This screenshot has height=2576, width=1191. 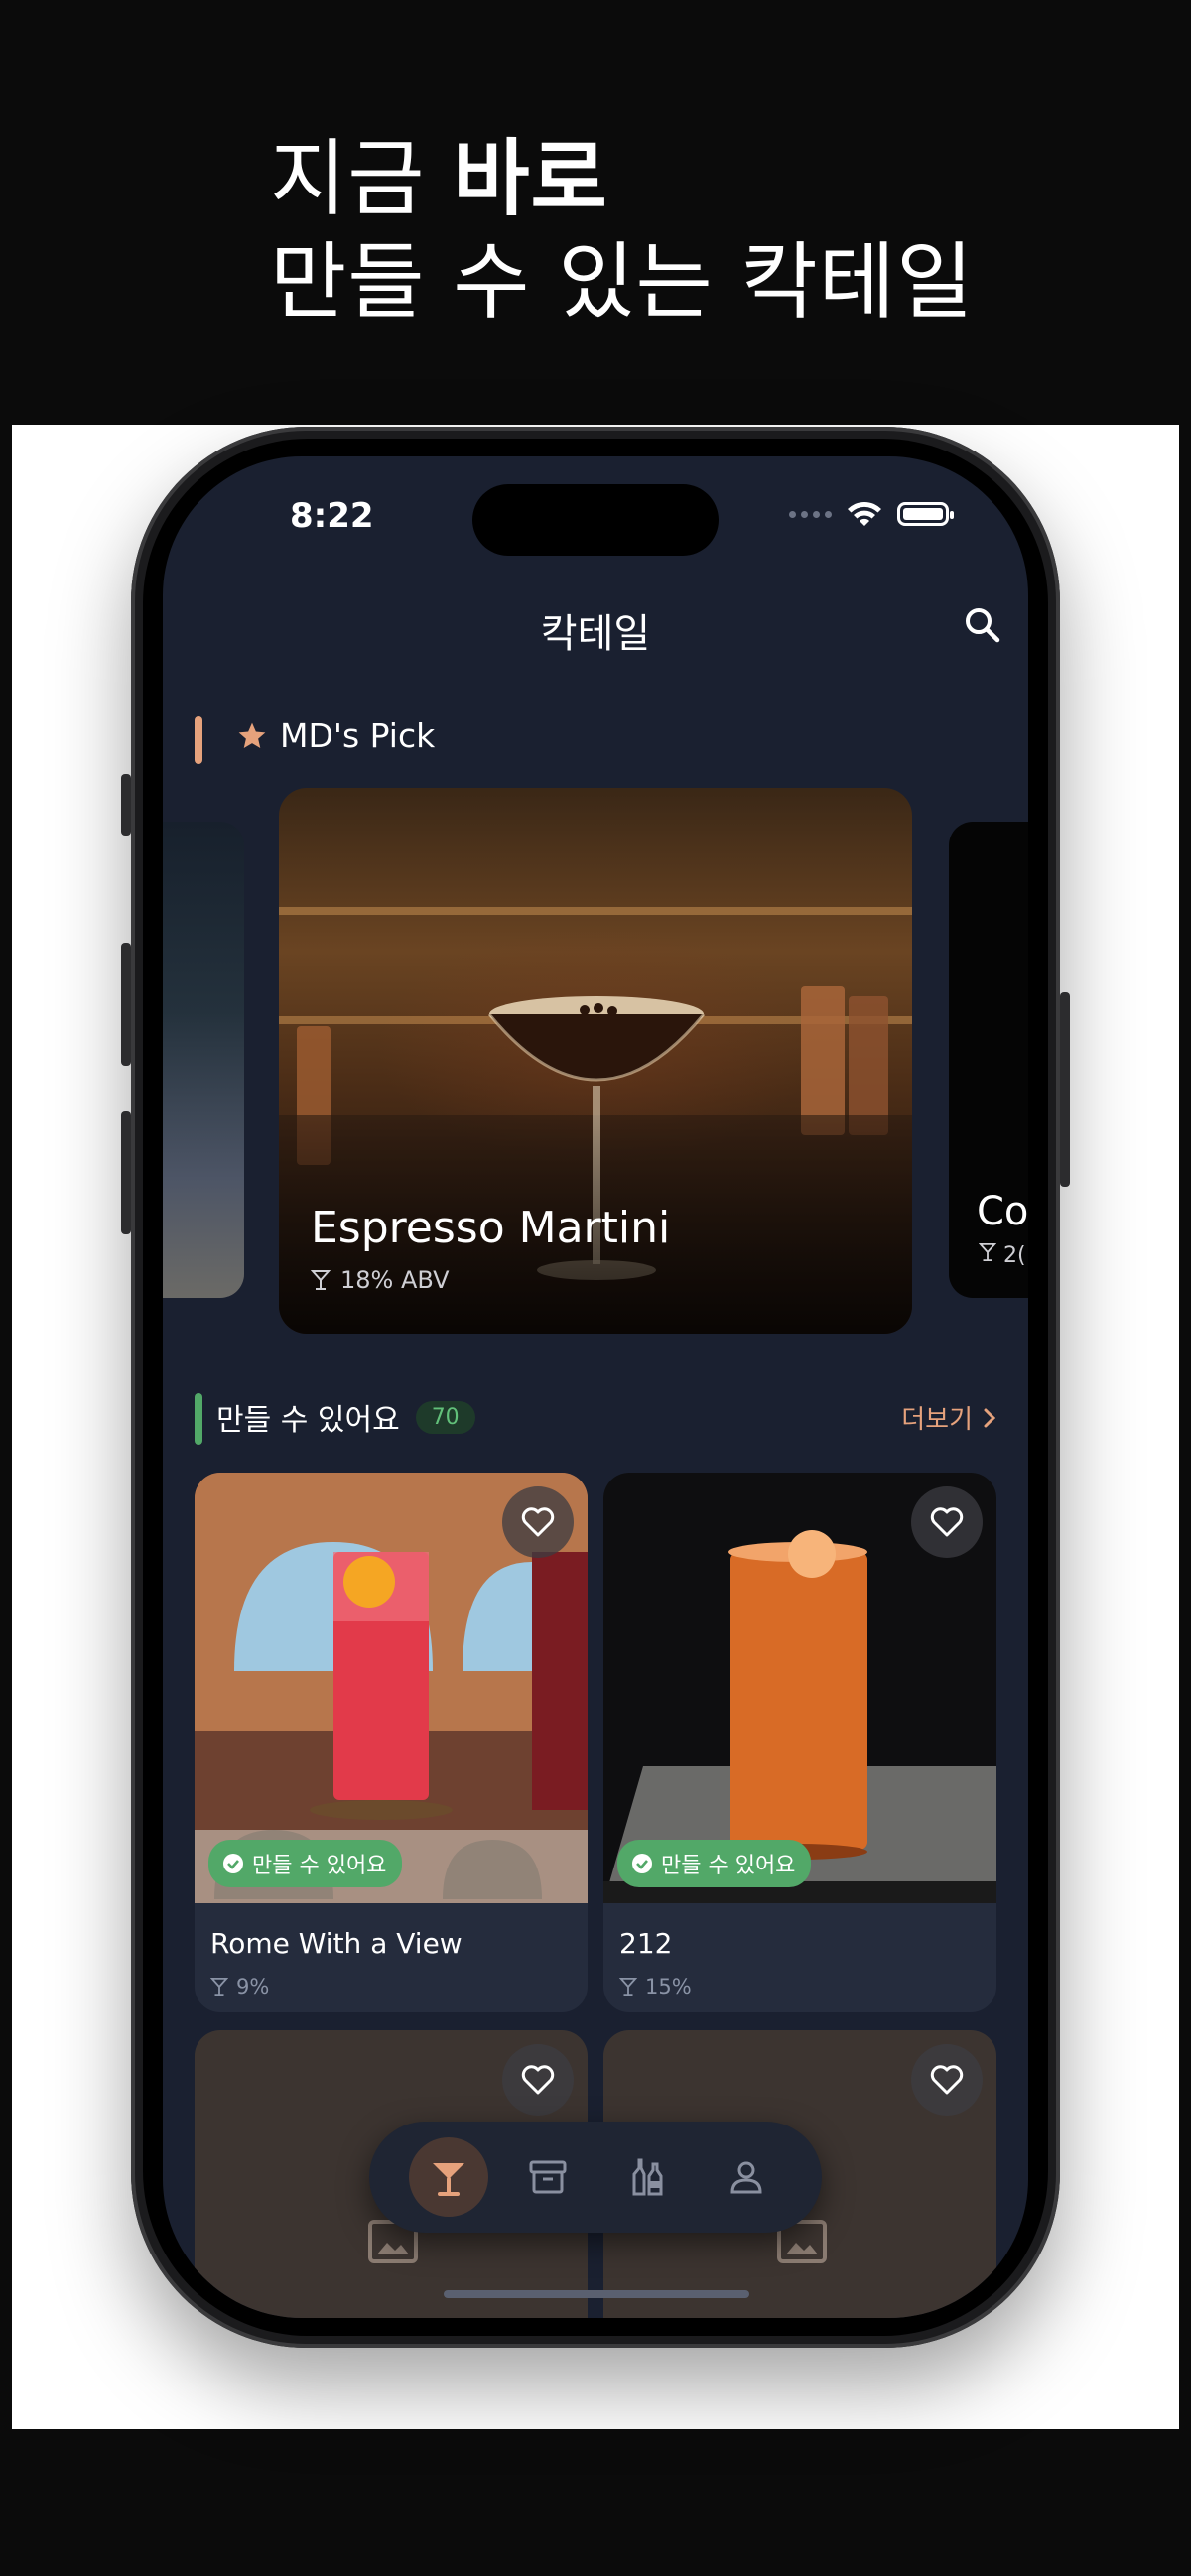 What do you see at coordinates (530, 179) in the screenshot?
I see `headline-bold: 바로` at bounding box center [530, 179].